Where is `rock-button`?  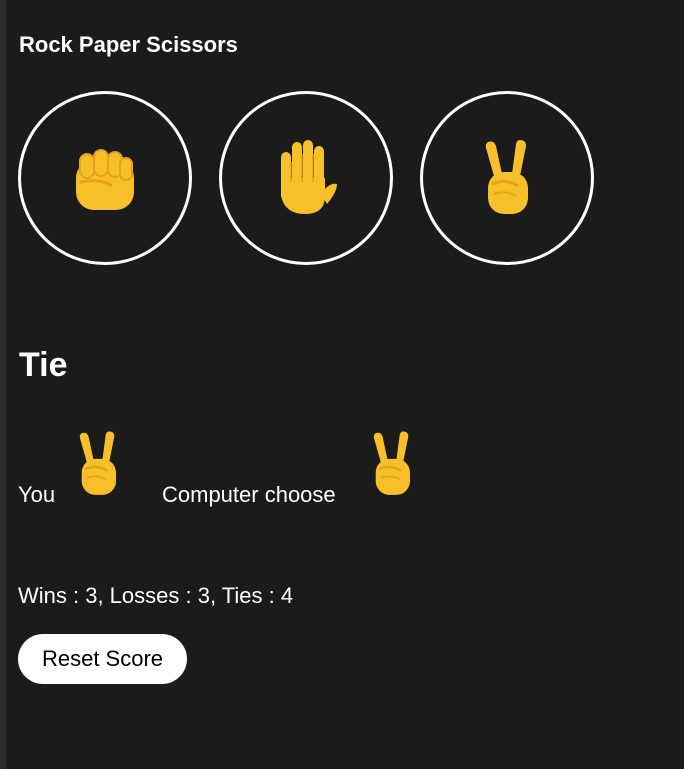
rock-button is located at coordinates (105, 178).